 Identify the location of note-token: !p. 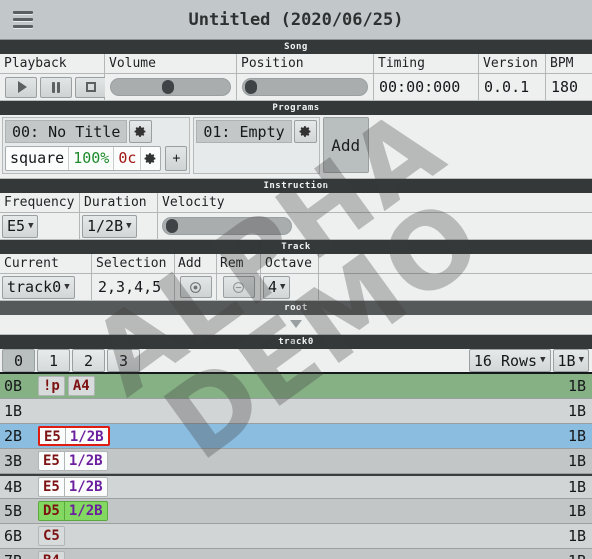
(51, 386).